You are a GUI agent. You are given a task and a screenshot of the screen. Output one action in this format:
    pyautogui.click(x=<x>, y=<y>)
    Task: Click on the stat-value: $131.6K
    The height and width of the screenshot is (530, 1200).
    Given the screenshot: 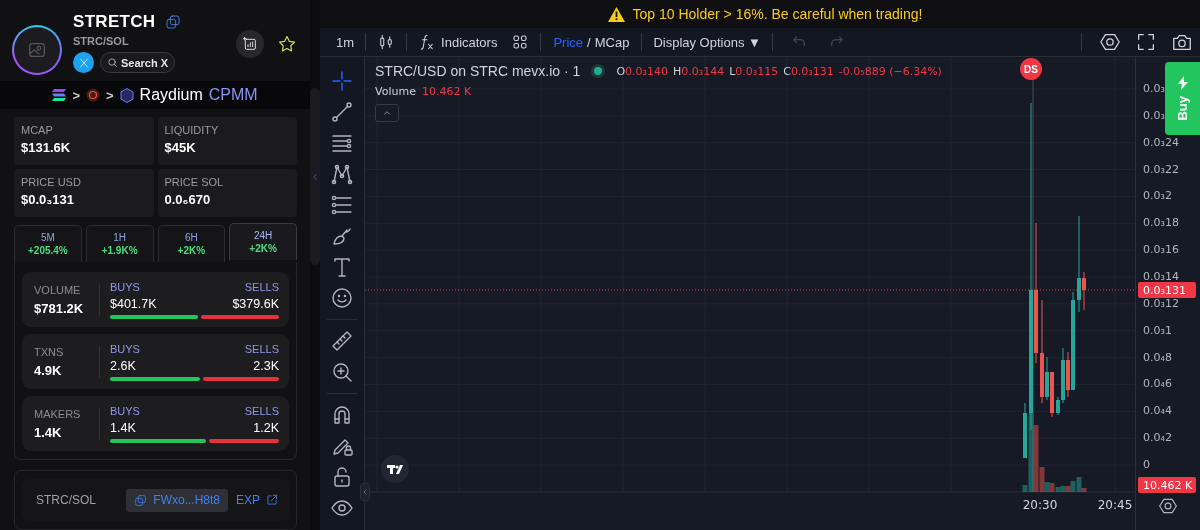 What is the action you would take?
    pyautogui.click(x=46, y=147)
    